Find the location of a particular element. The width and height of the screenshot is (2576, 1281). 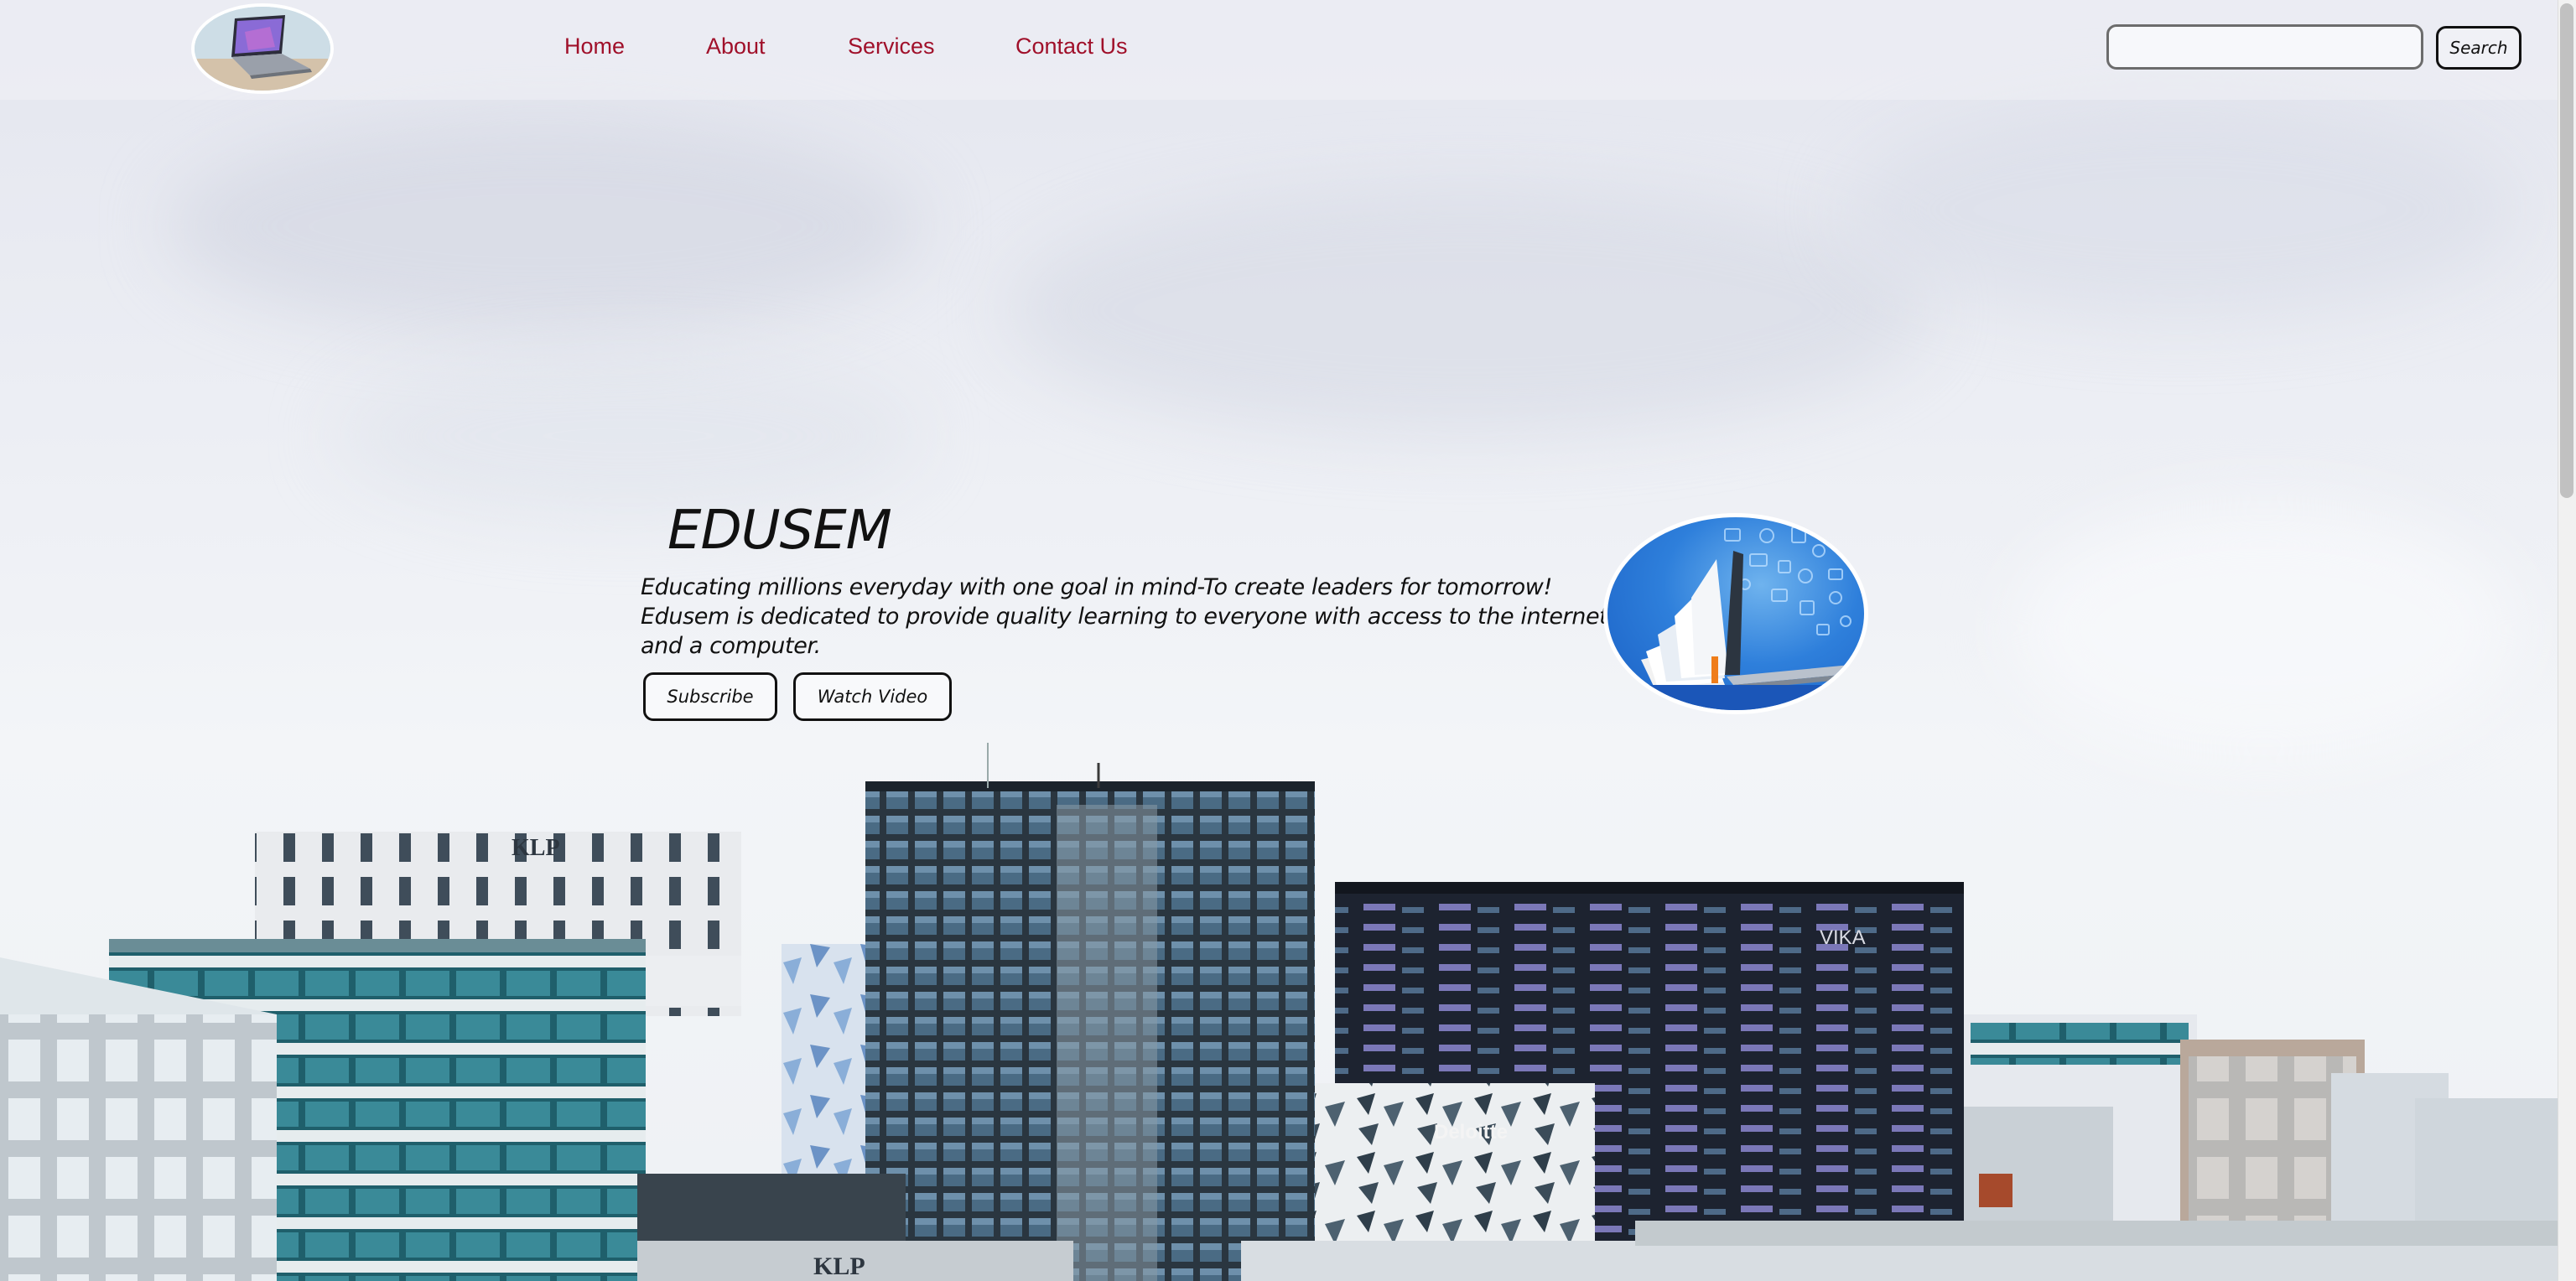

hero-title: EDUSEM is located at coordinates (779, 531).